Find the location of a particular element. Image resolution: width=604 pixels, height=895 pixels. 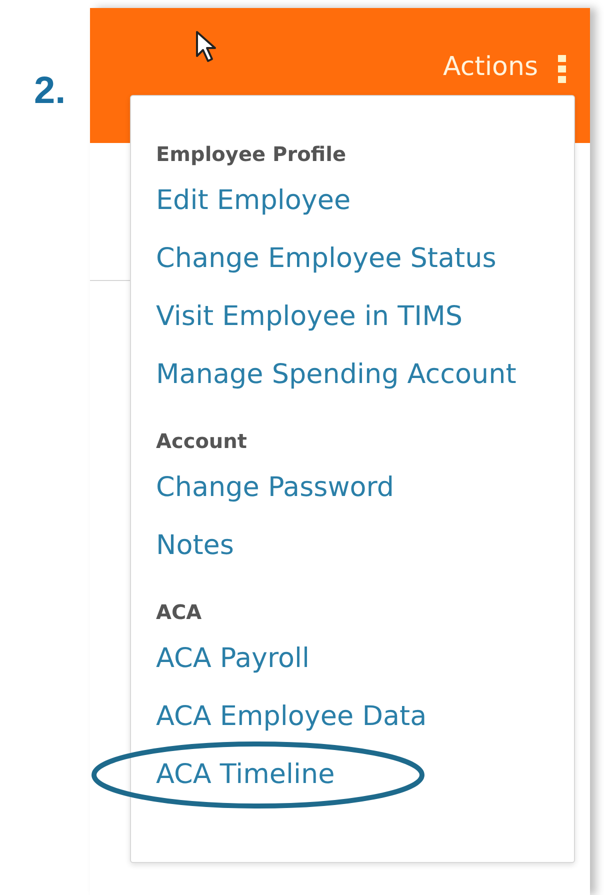

menu-item: ACA Payroll is located at coordinates (233, 658).